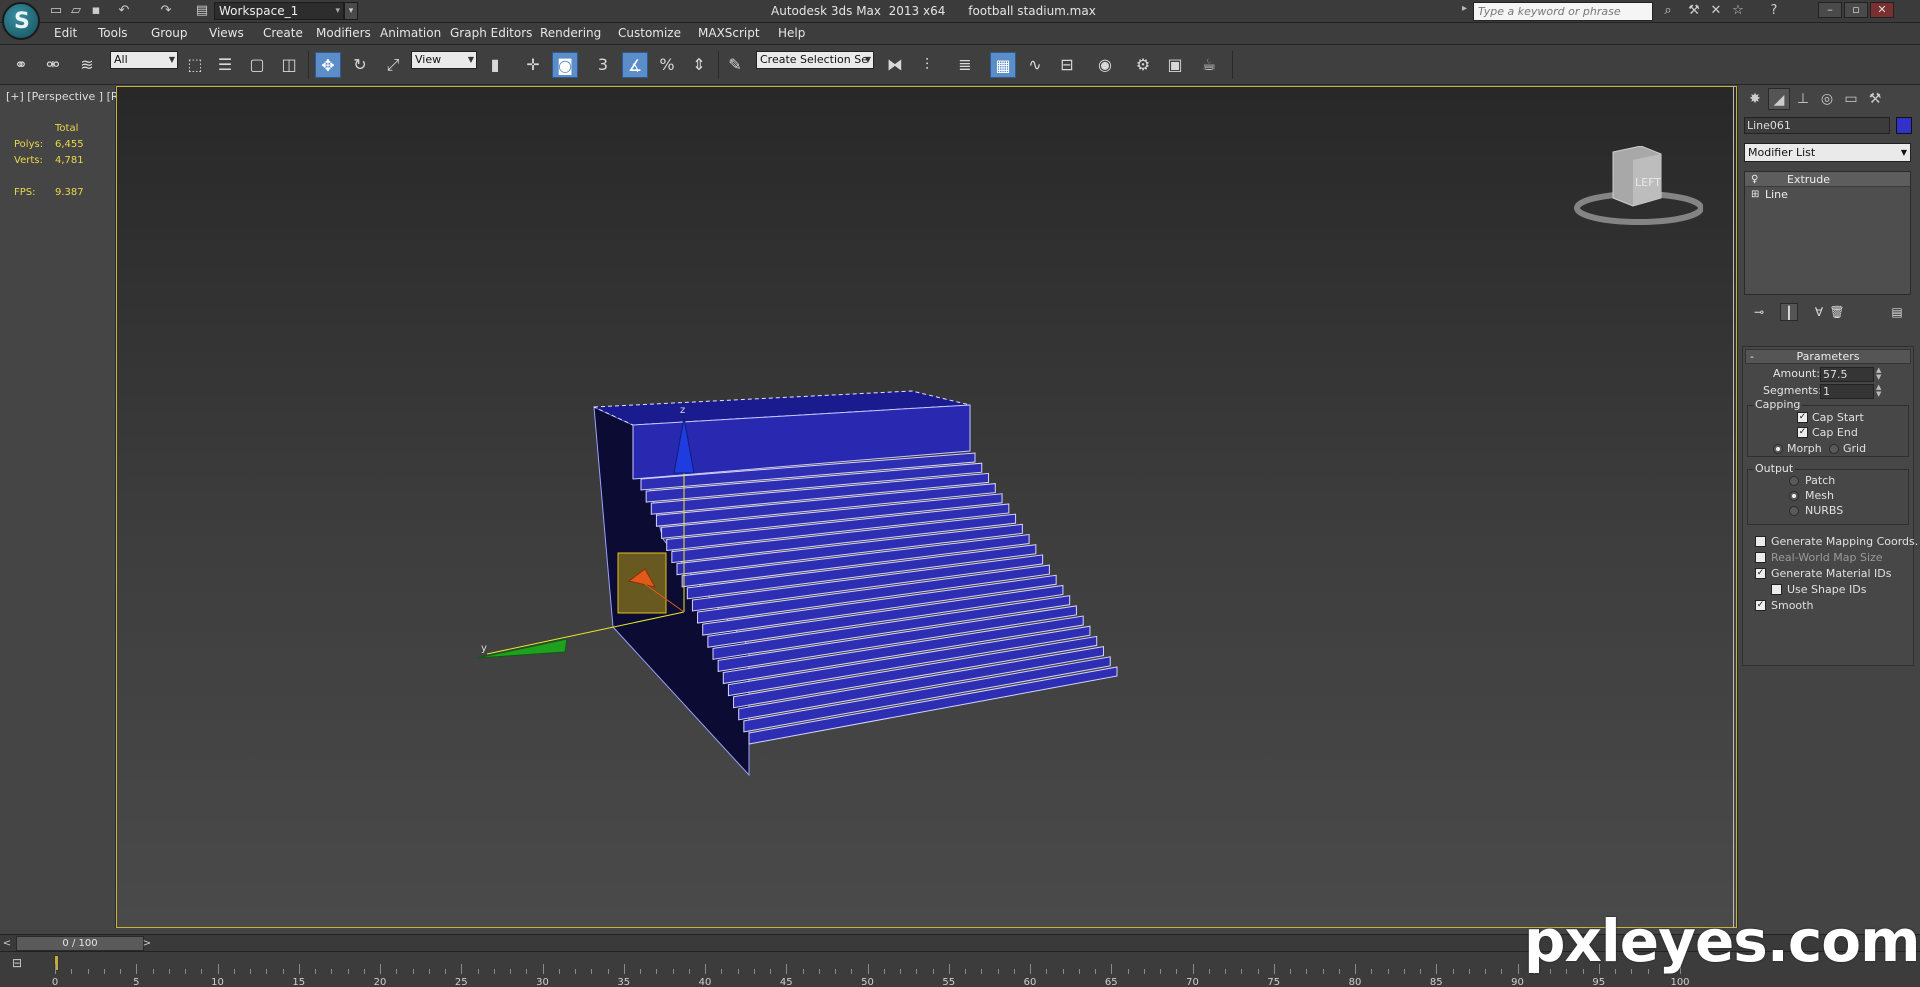 The height and width of the screenshot is (987, 1920). What do you see at coordinates (791, 33) in the screenshot?
I see `menu-help: Help` at bounding box center [791, 33].